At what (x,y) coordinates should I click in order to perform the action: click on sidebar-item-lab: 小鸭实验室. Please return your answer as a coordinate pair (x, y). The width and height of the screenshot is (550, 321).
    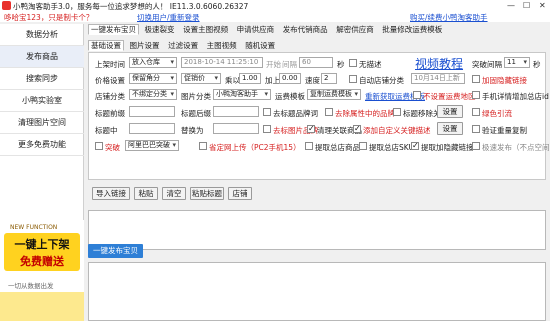
    Looking at the image, I should click on (42, 101).